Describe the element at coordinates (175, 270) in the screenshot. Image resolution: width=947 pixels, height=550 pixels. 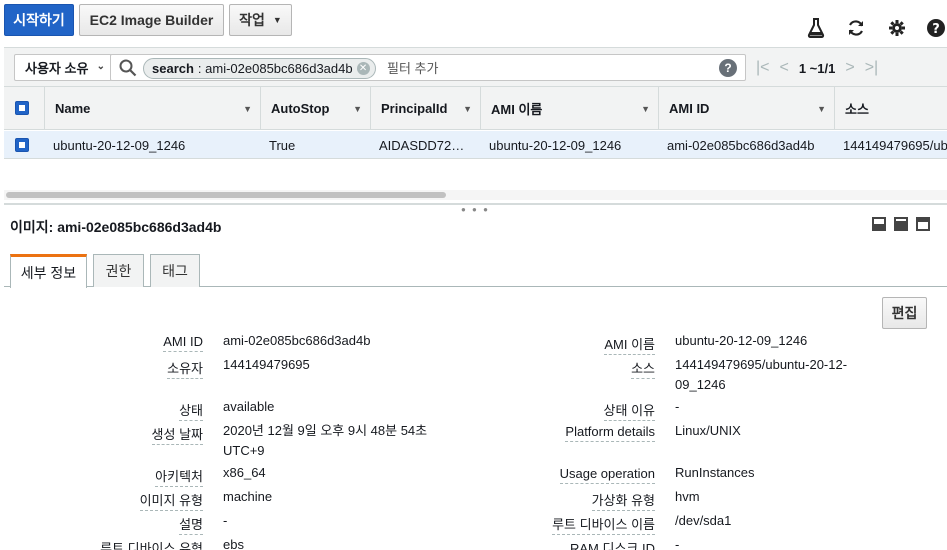
I see `tab-tags: 태그` at that location.